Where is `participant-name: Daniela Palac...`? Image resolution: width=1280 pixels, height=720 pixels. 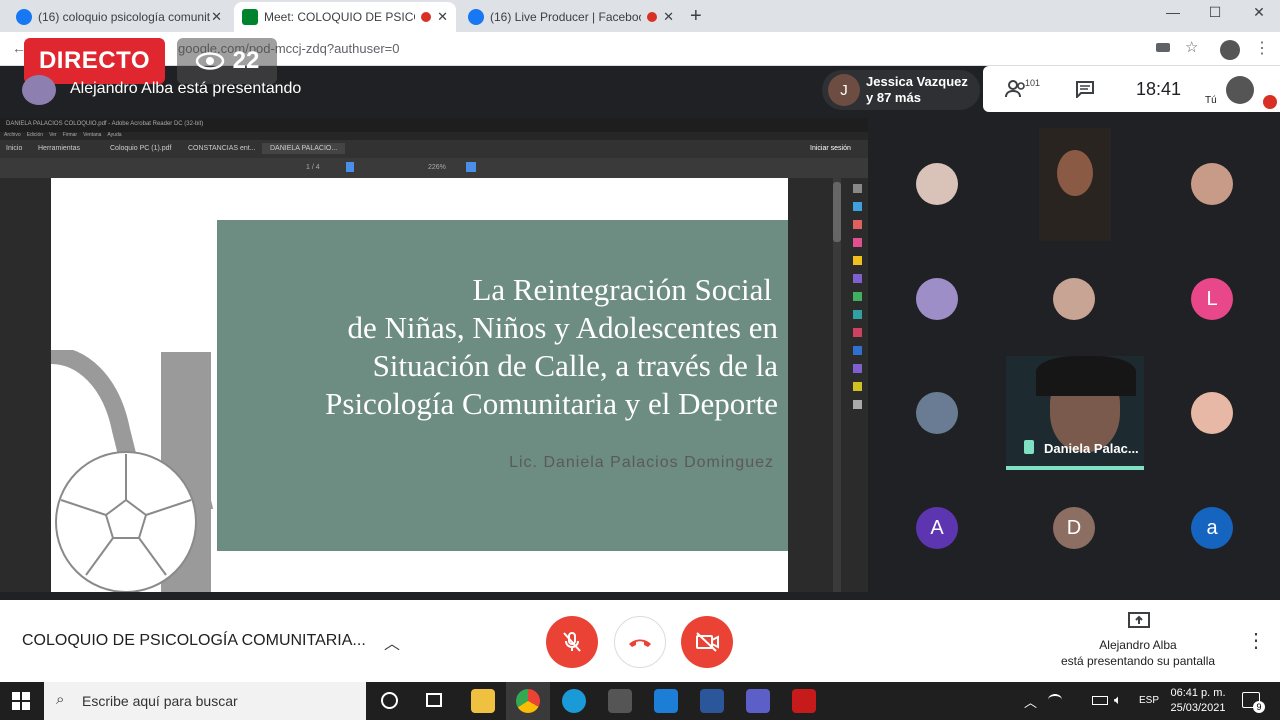 participant-name: Daniela Palac... is located at coordinates (1091, 448).